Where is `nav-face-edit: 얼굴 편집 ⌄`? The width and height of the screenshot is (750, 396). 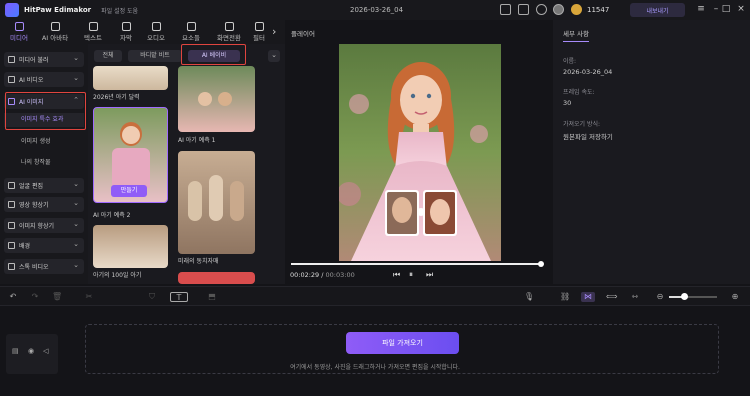 nav-face-edit: 얼굴 편집 ⌄ is located at coordinates (44, 185).